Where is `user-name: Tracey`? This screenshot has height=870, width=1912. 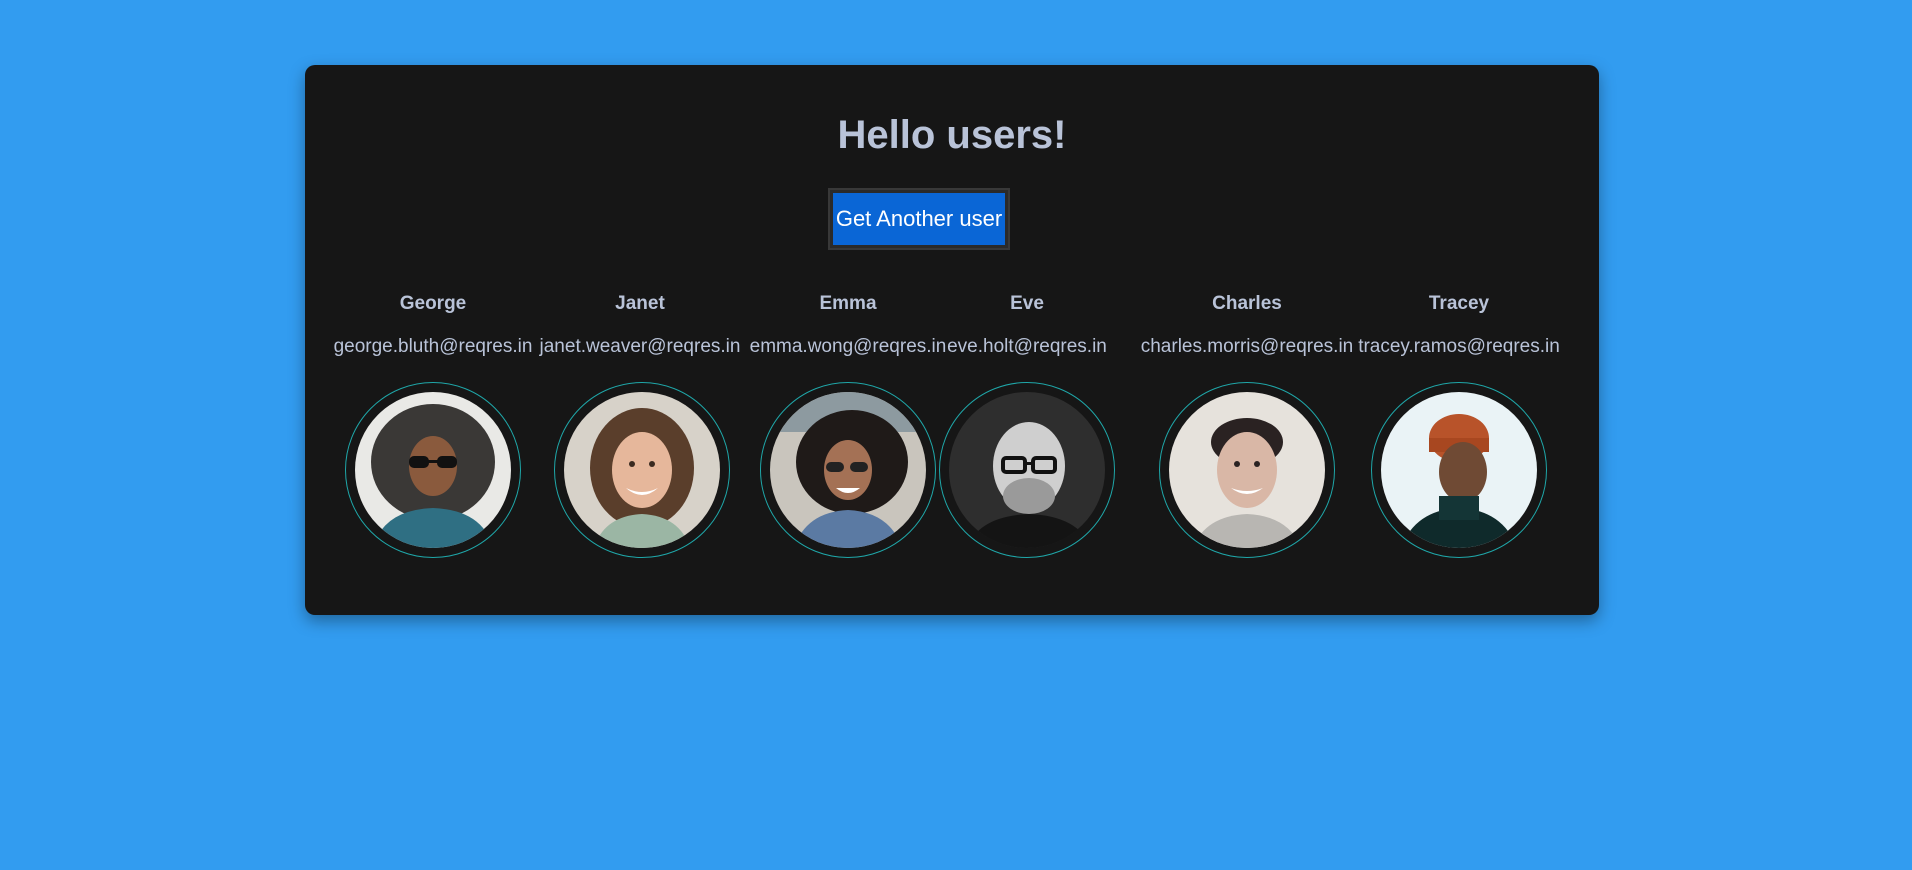 user-name: Tracey is located at coordinates (1459, 303).